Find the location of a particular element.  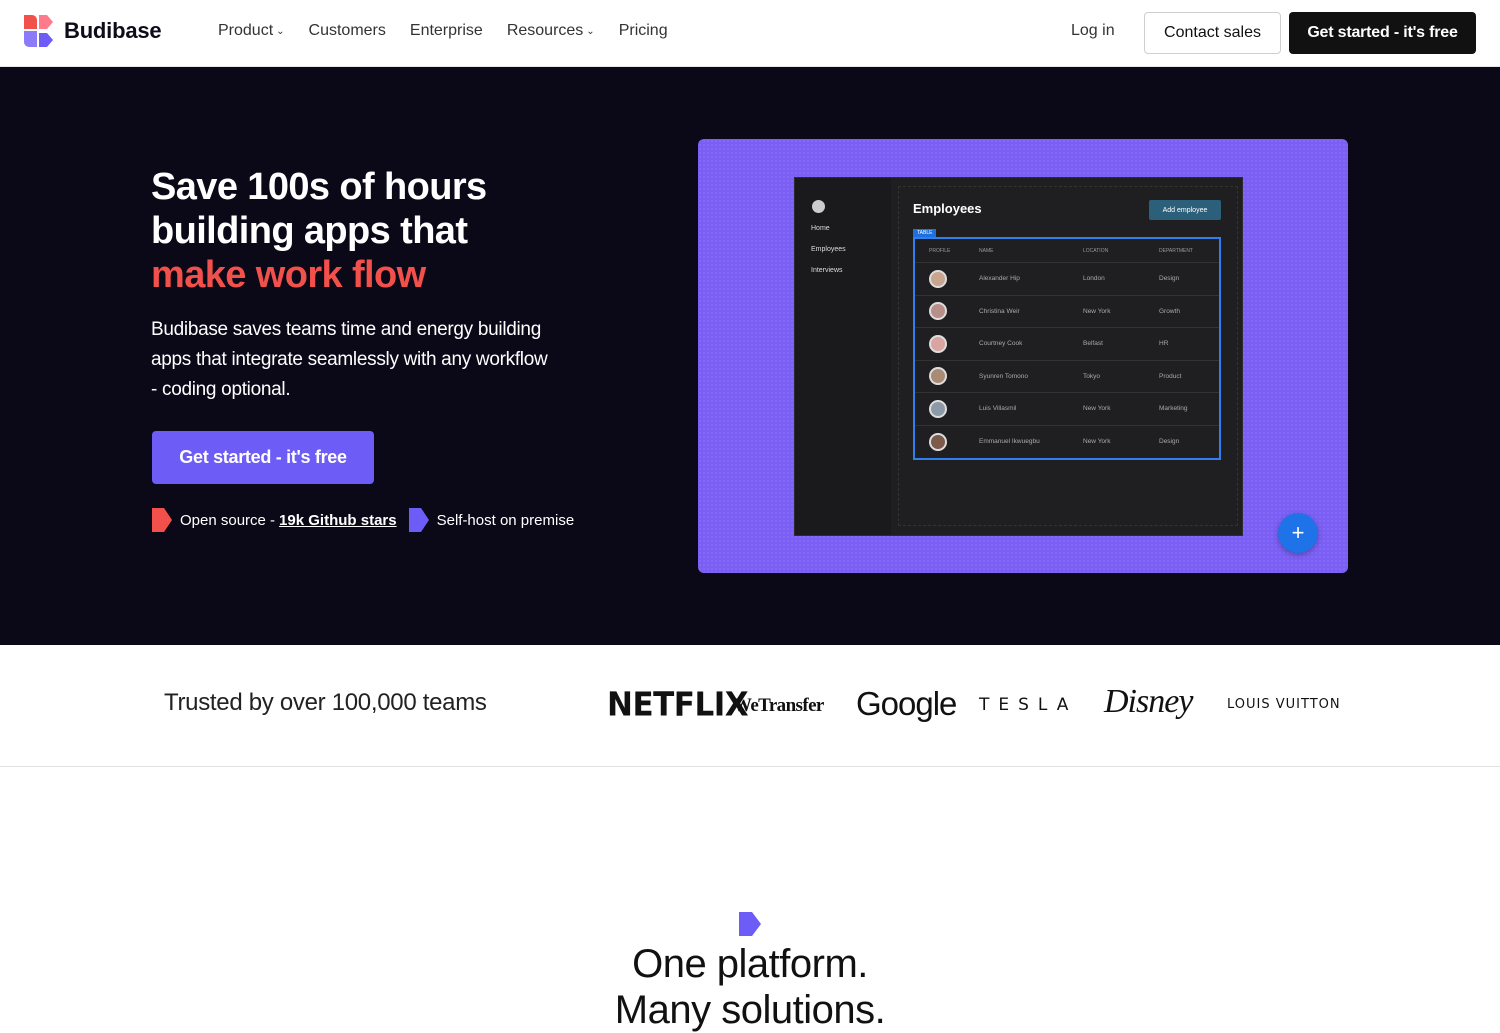

preview-nav-employees: Employees is located at coordinates (828, 249).